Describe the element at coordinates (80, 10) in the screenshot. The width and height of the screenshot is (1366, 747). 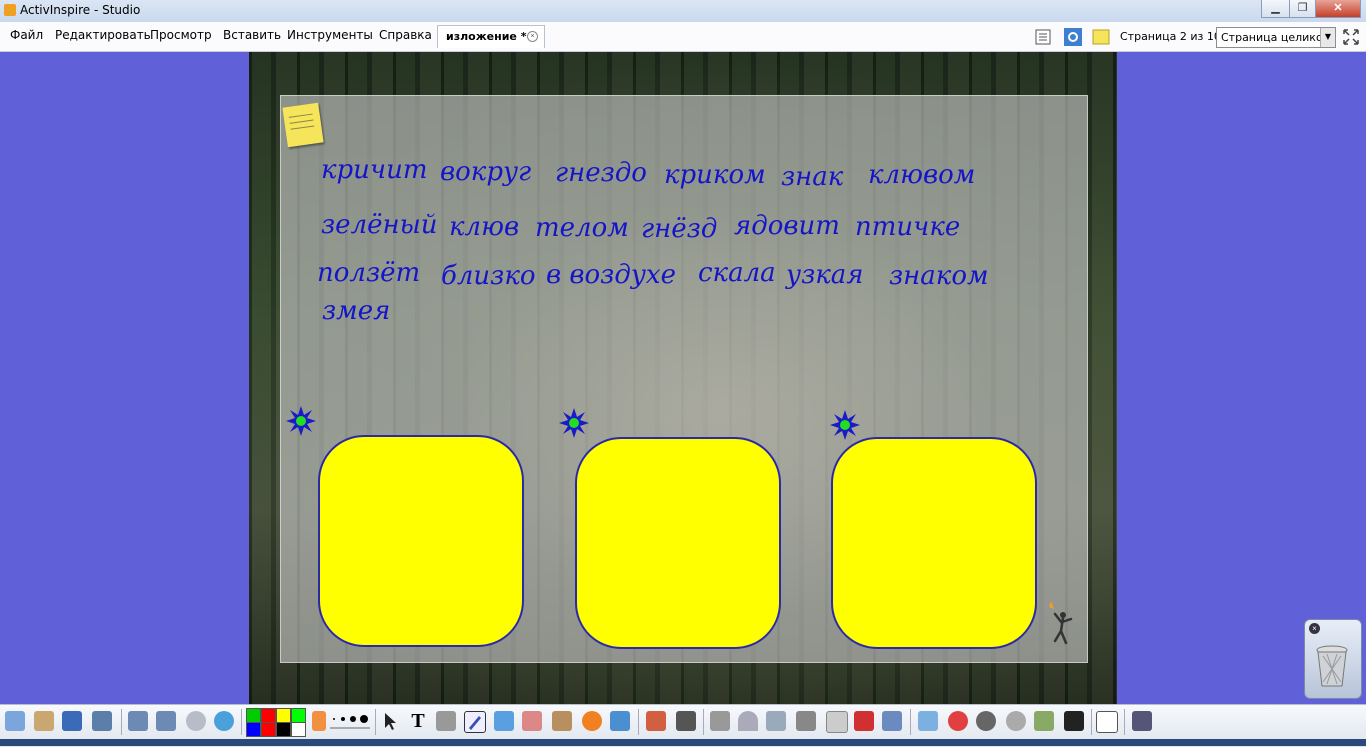
I see `app-title: ActivInspire - Studio` at that location.